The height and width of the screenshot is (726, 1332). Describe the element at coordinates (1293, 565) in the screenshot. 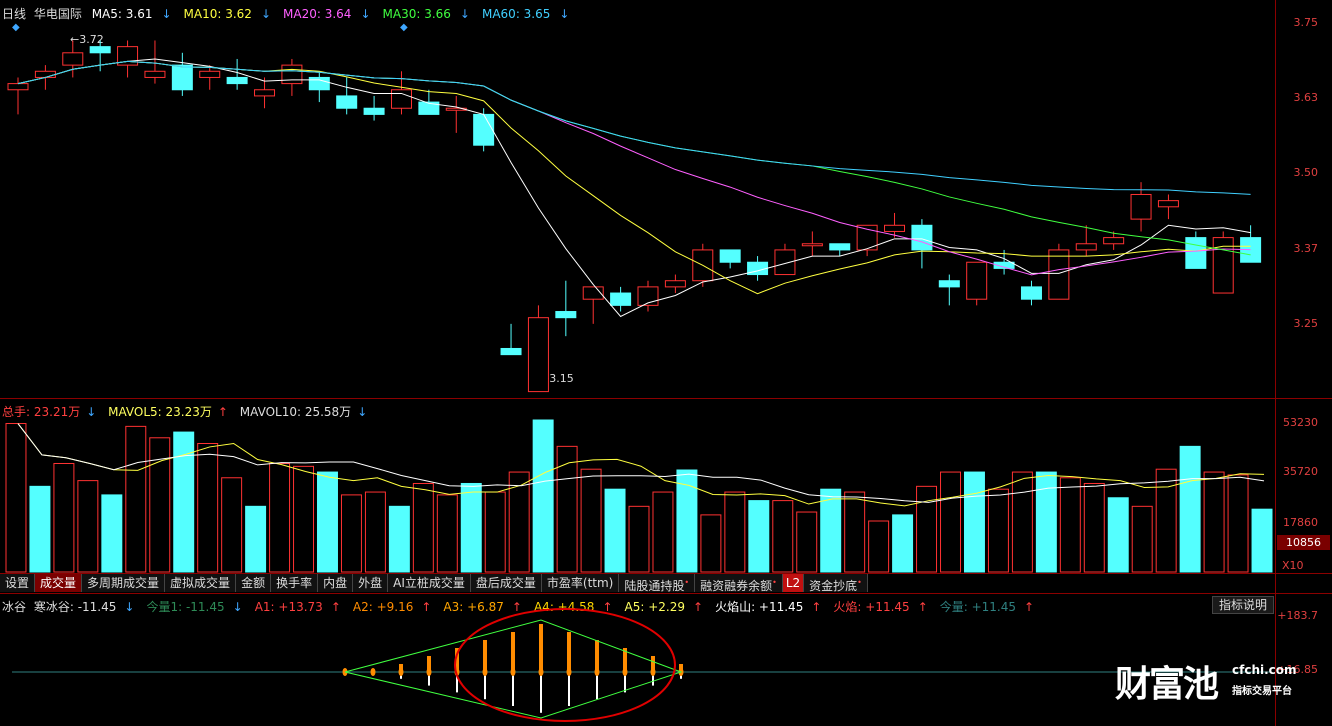

I see `volume-unit: X10` at that location.